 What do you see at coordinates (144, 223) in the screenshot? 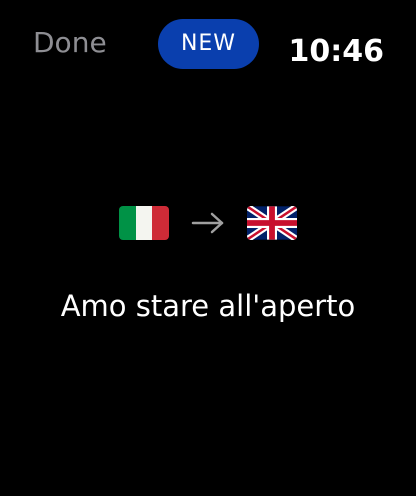
I see `italy-flag-icon` at bounding box center [144, 223].